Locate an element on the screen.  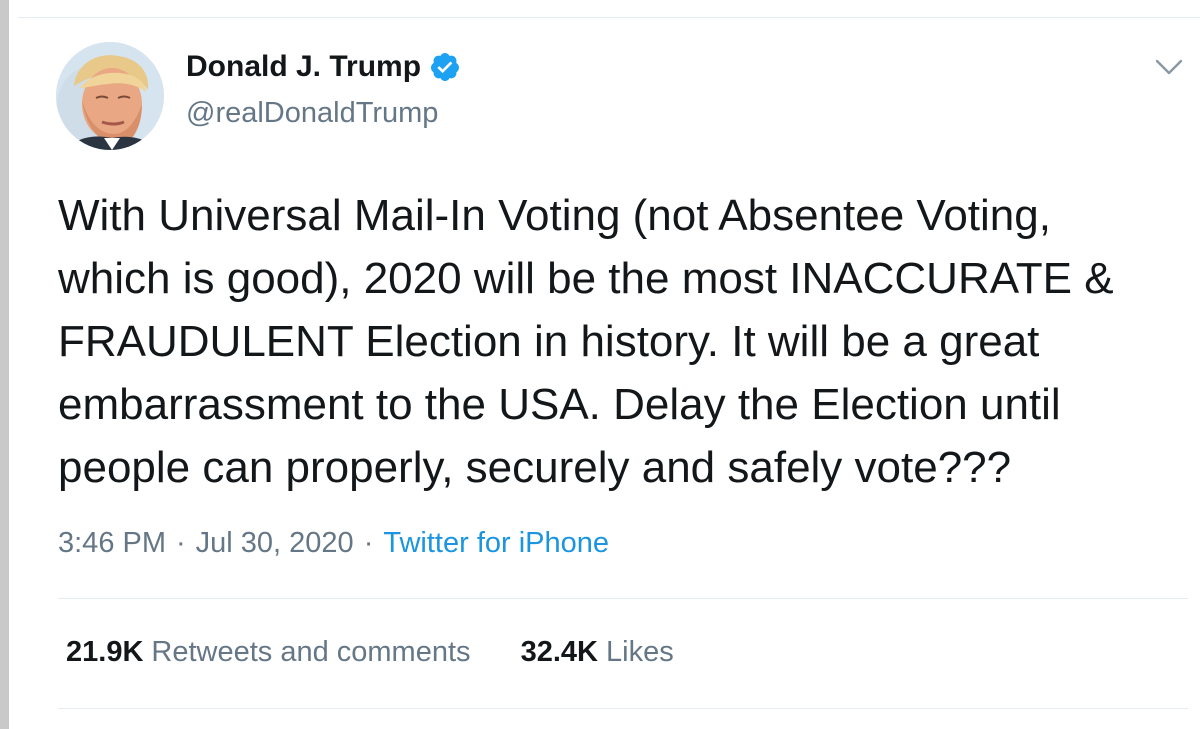
tweet-source-link: Twitter for iPhone is located at coordinates (496, 543).